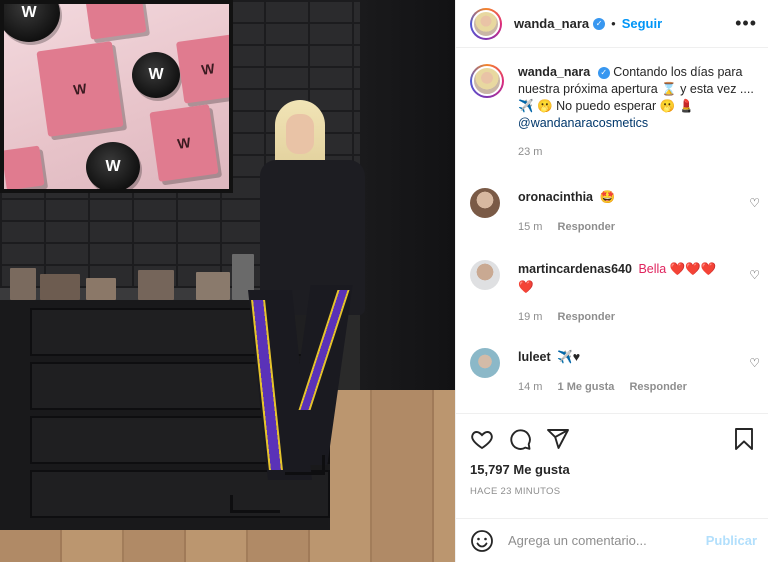 Image resolution: width=768 pixels, height=562 pixels. Describe the element at coordinates (300, 134) in the screenshot. I see `face` at that location.